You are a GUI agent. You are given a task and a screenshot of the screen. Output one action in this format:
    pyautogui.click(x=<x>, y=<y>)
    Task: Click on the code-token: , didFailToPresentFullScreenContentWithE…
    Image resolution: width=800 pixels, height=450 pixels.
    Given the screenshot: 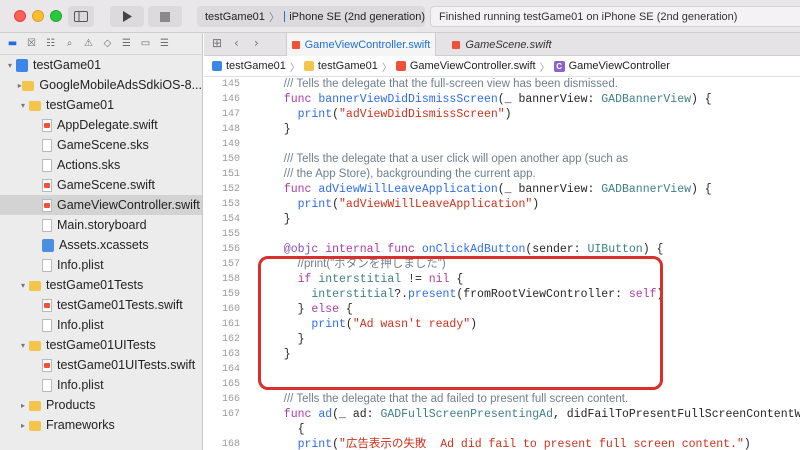 What is the action you would take?
    pyautogui.click(x=676, y=414)
    